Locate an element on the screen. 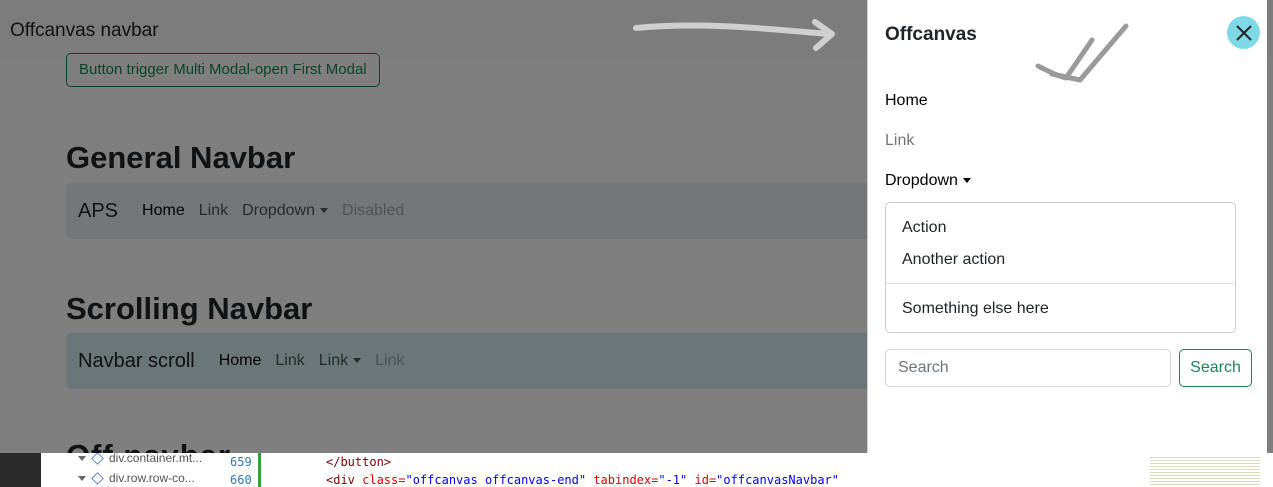 Image resolution: width=1273 pixels, height=487 pixels. dropdown-item-action: Action is located at coordinates (924, 228).